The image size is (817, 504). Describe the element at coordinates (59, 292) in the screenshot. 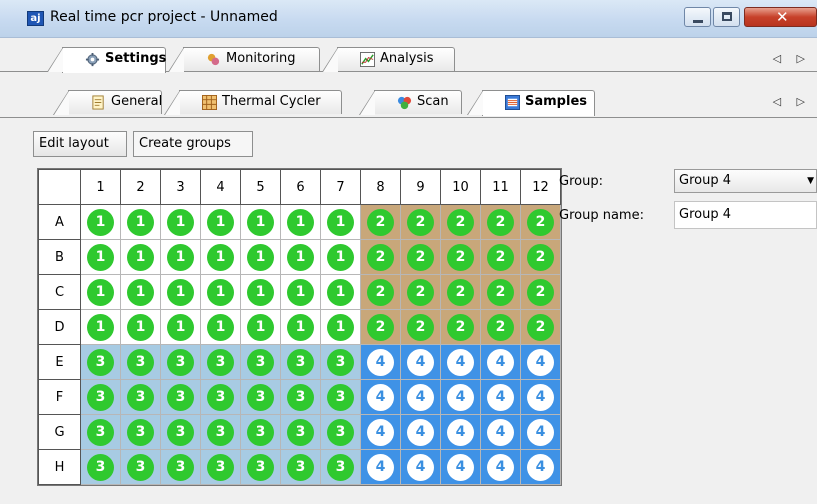

I see `row-header: C` at that location.